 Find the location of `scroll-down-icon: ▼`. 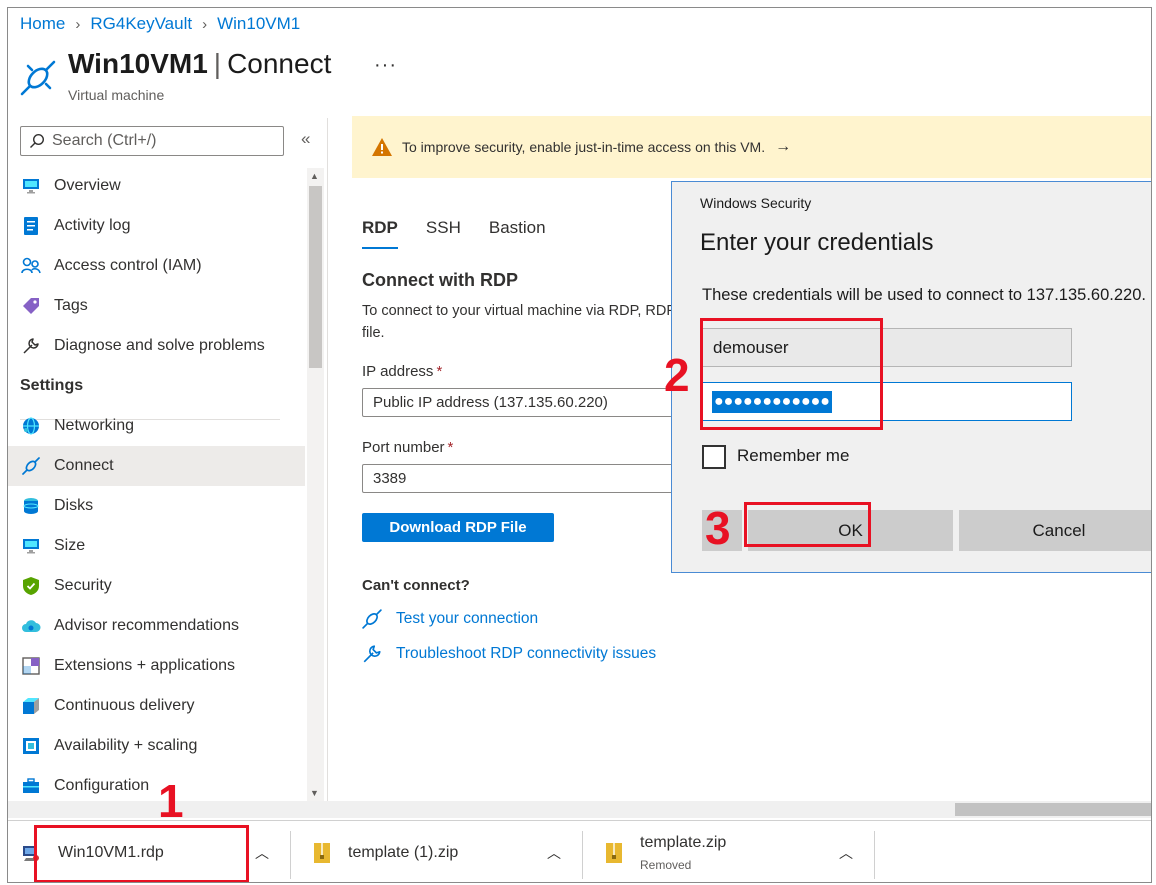

scroll-down-icon: ▼ is located at coordinates (314, 793).